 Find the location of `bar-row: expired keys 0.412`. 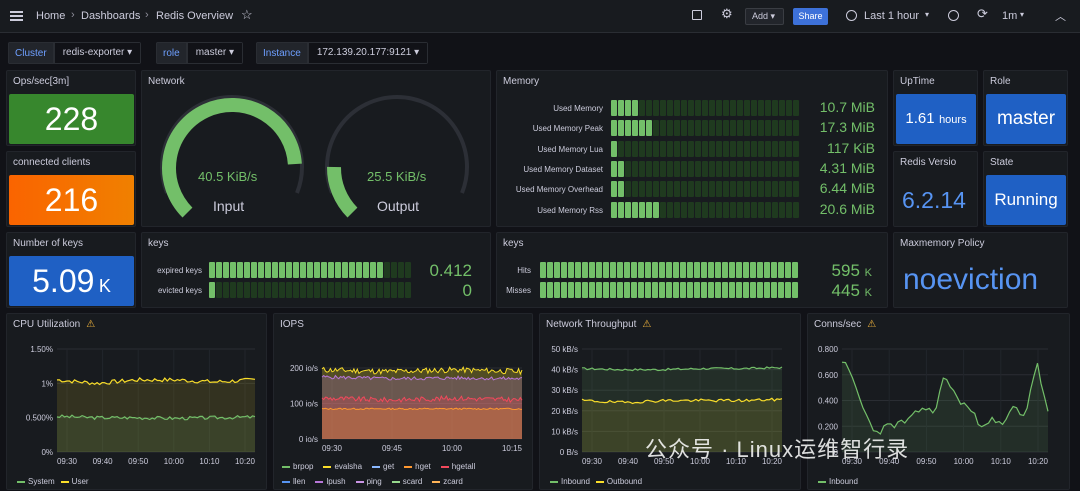

bar-row: expired keys 0.412 is located at coordinates (316, 270).